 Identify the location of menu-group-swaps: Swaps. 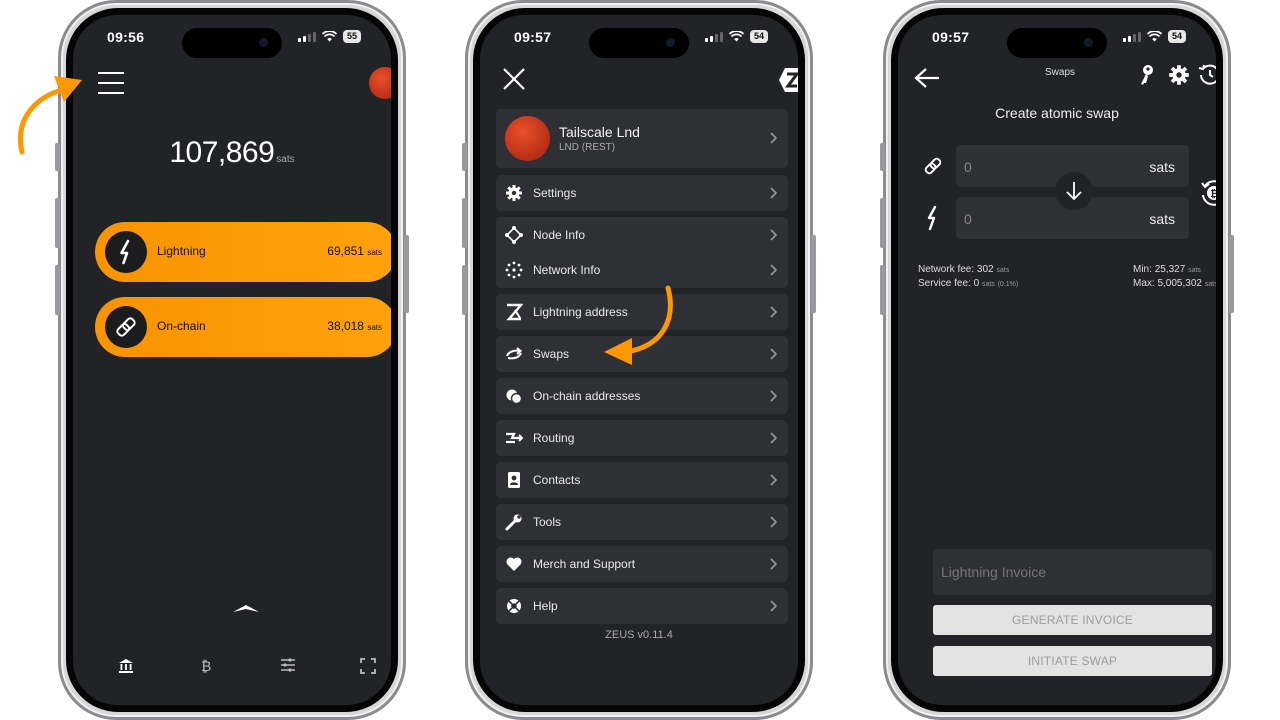
(642, 354).